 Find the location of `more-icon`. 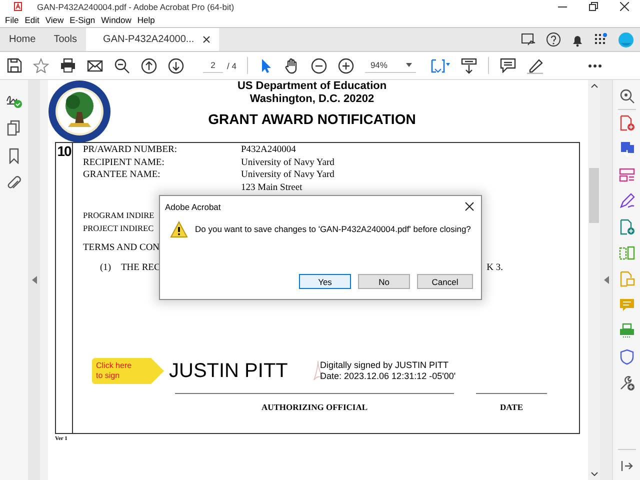

more-icon is located at coordinates (595, 66).